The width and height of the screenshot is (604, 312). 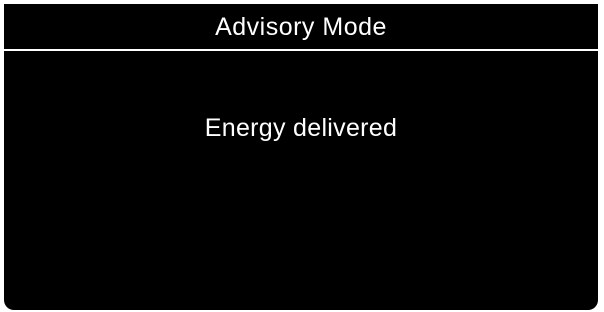 I want to click on status-message: Energy delivered, so click(x=301, y=128).